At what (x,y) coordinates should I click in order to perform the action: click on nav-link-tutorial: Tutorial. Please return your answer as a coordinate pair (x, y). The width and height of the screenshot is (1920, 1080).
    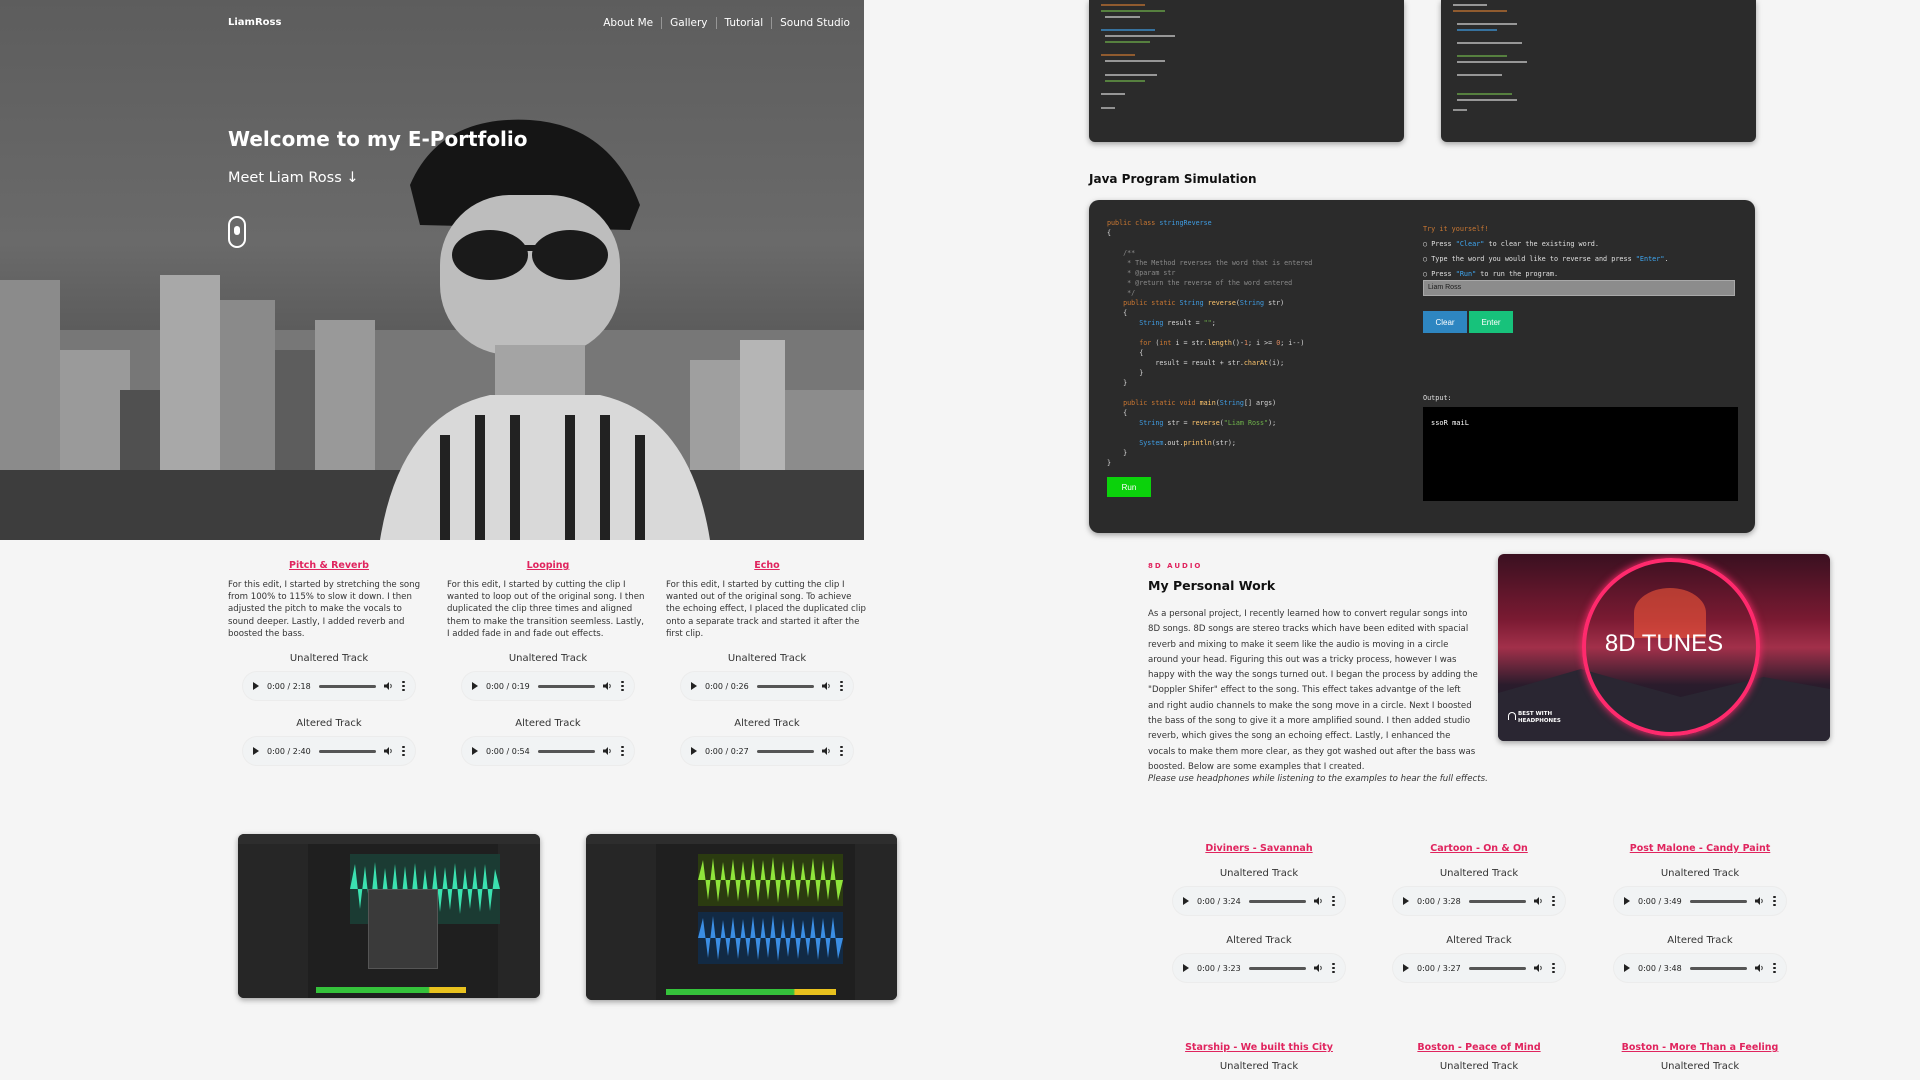
    Looking at the image, I should click on (743, 23).